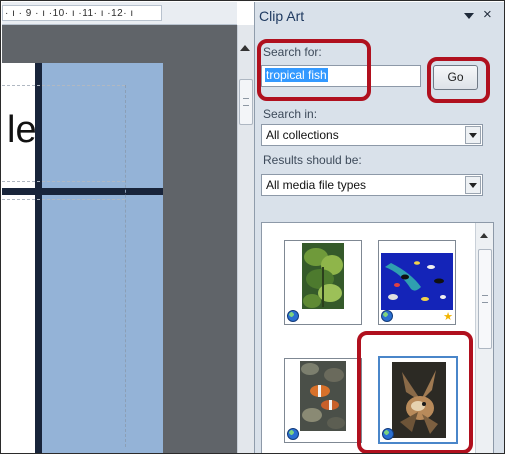  I want to click on search-for-label: Search for:, so click(292, 52).